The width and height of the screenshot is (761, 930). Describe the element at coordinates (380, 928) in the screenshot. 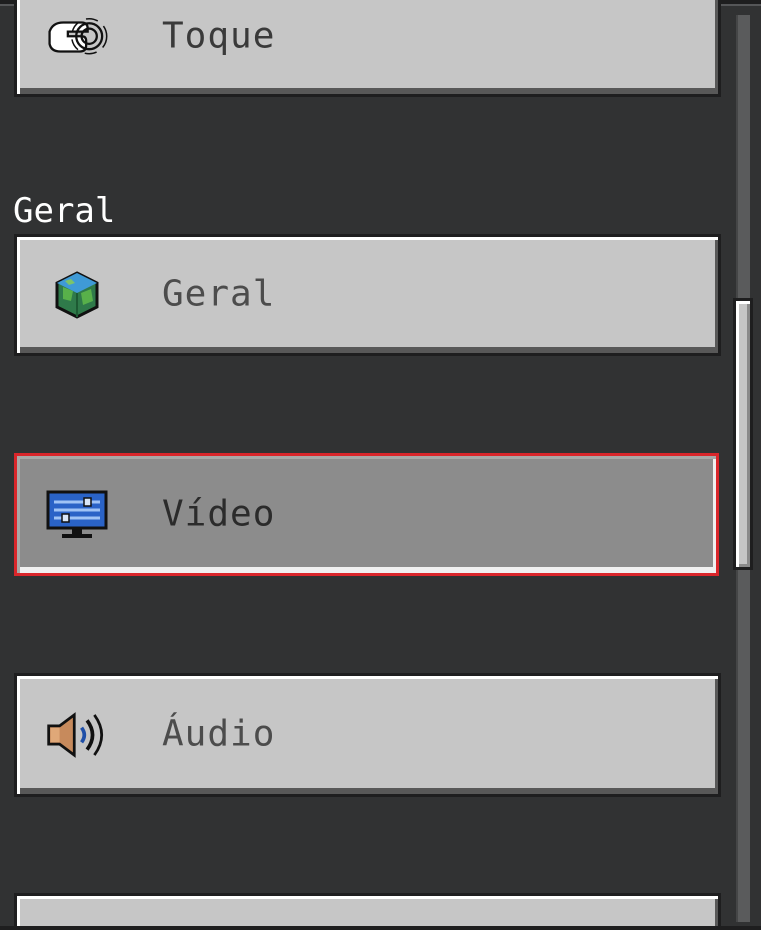

I see `bottom-edge` at that location.